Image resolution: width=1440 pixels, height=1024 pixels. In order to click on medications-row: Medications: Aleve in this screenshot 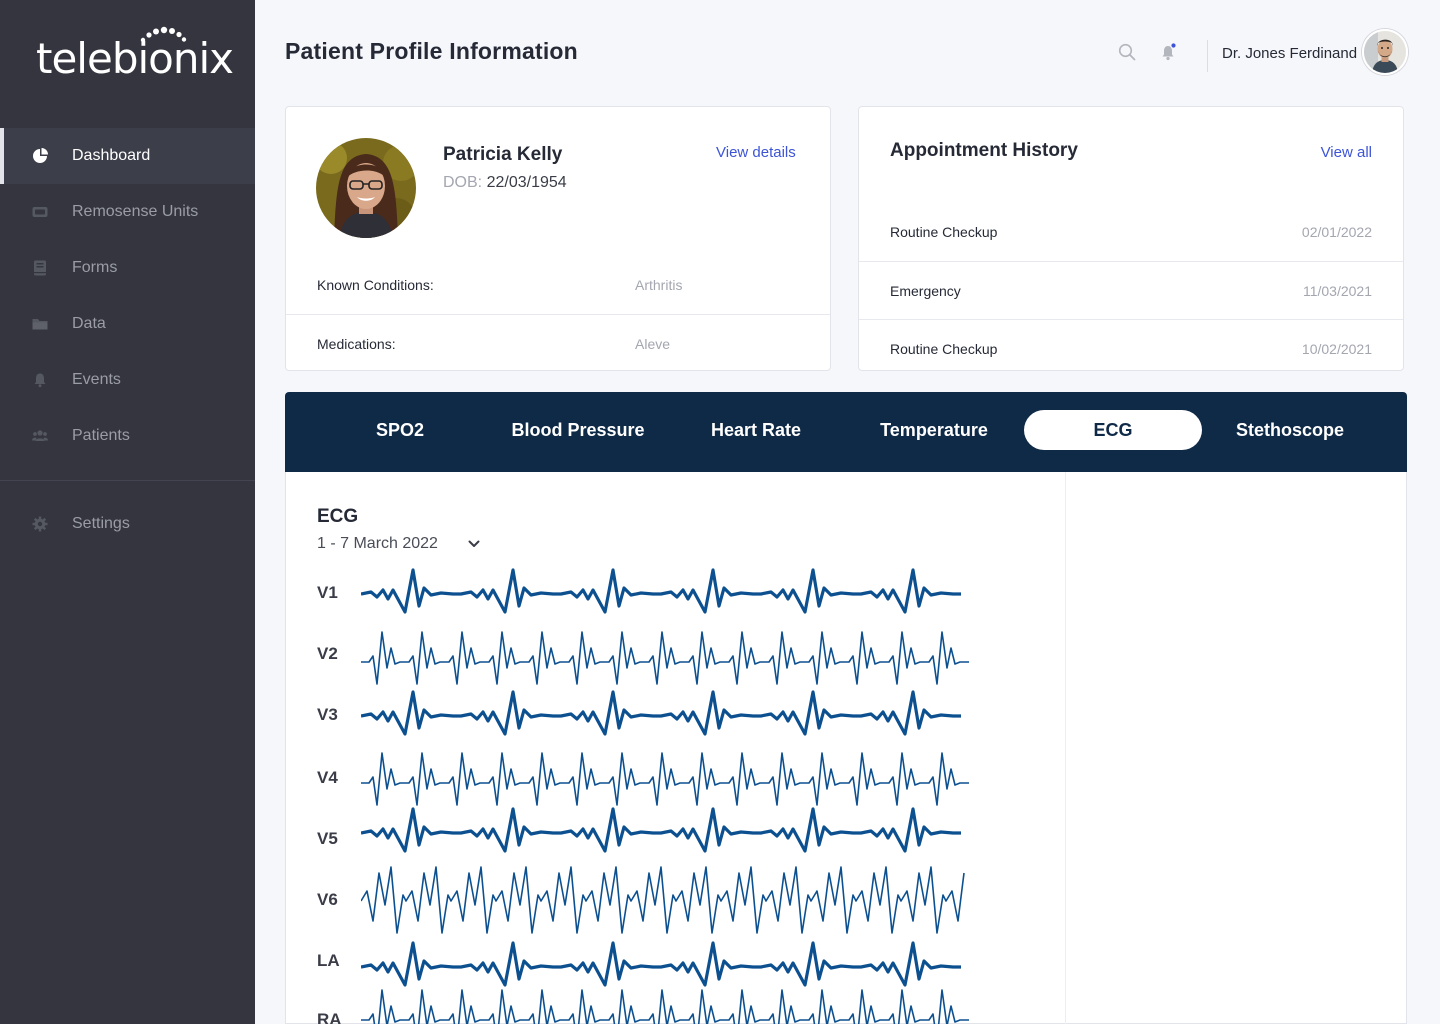, I will do `click(558, 343)`.